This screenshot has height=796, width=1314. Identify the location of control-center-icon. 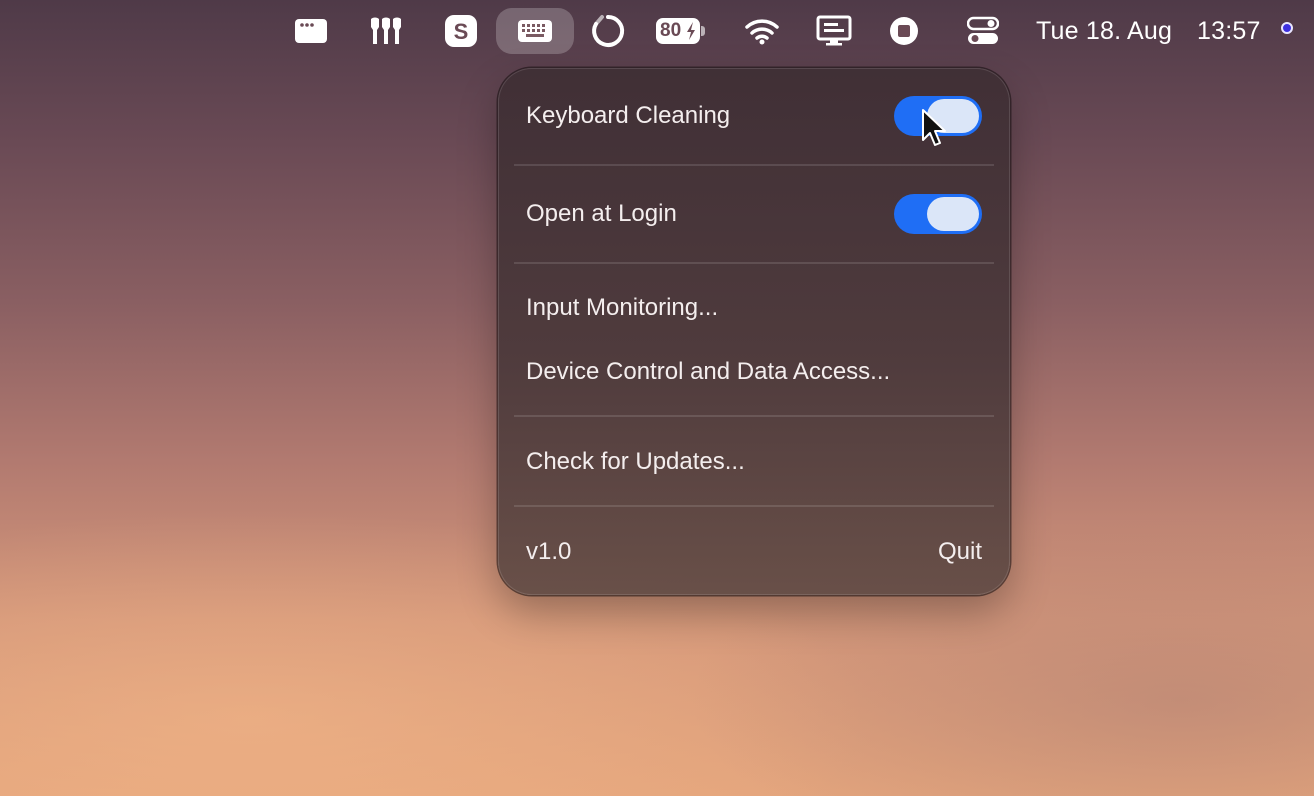
(983, 31).